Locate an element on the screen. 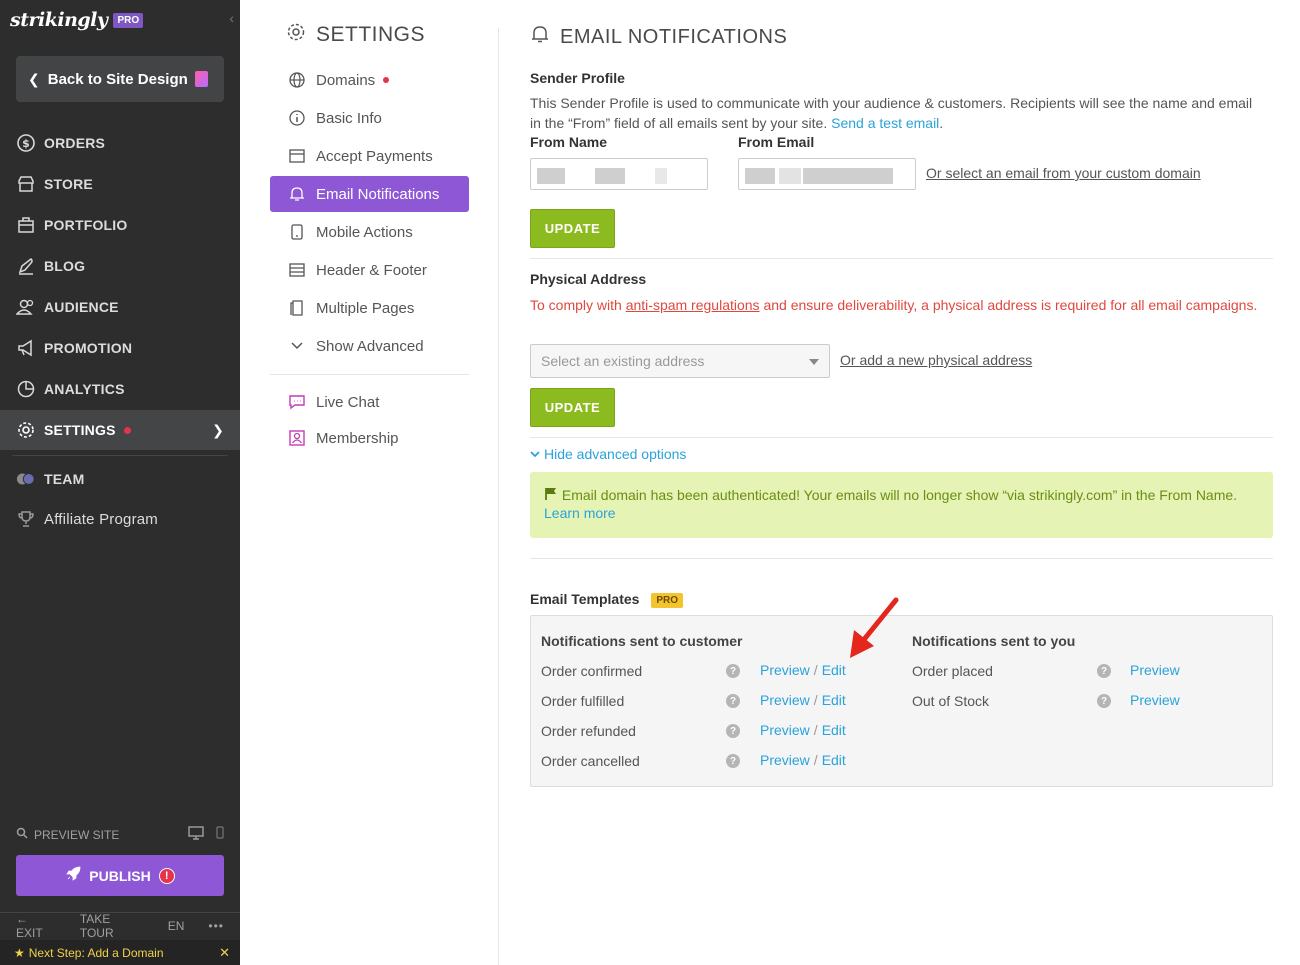 Image resolution: width=1300 pixels, height=965 pixels. nav-team: TEAM is located at coordinates (120, 479).